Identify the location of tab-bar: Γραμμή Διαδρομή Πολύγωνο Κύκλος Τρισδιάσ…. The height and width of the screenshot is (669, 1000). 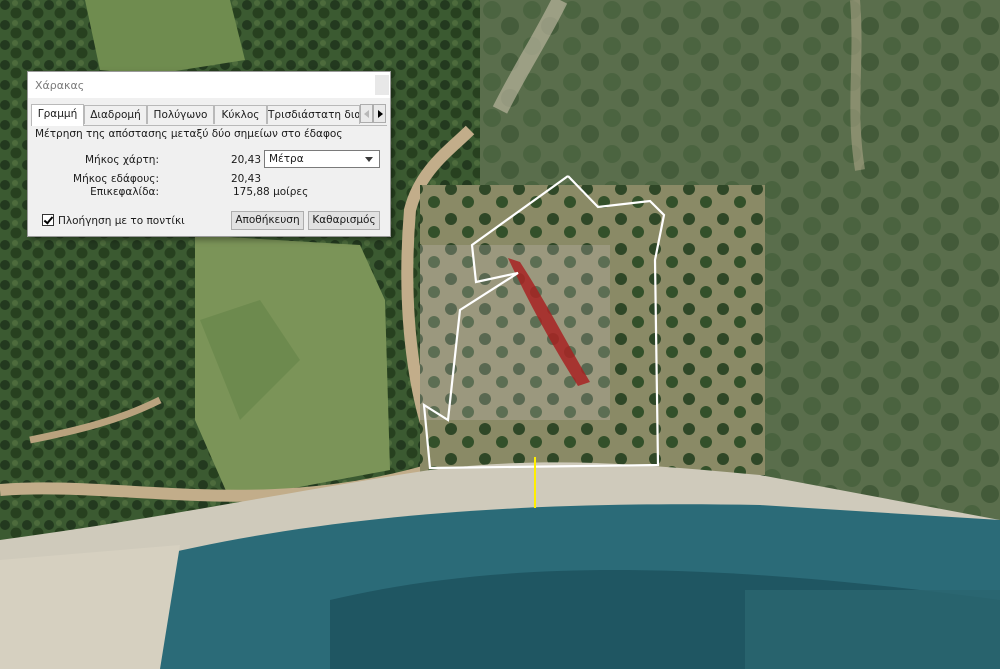
(209, 115).